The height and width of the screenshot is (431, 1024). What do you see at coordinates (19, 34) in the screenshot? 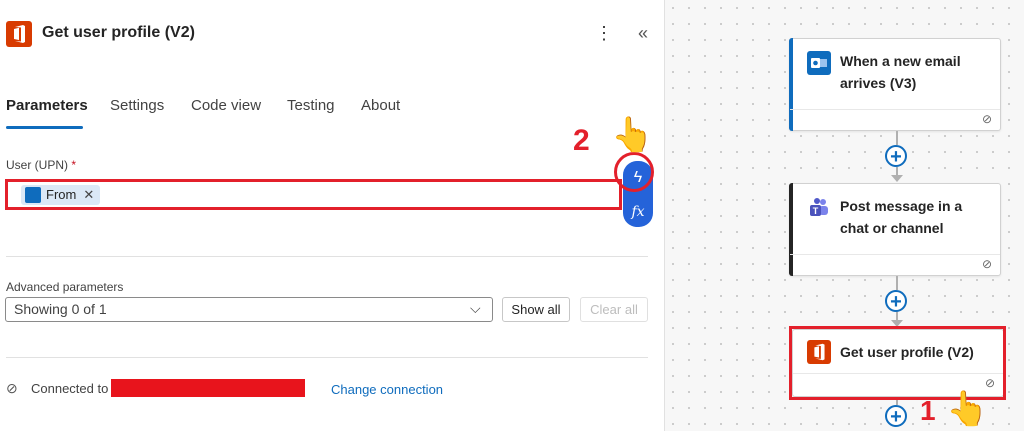
I see `office-icon` at bounding box center [19, 34].